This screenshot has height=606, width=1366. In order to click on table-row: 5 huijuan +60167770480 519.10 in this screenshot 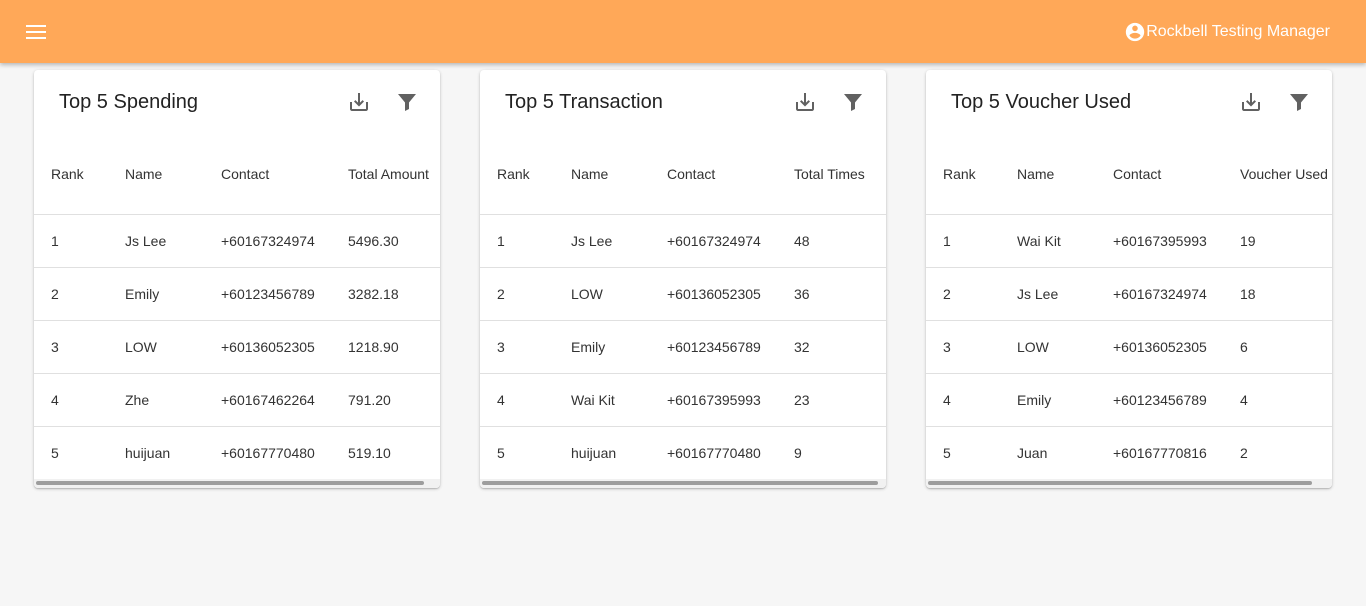, I will do `click(237, 452)`.